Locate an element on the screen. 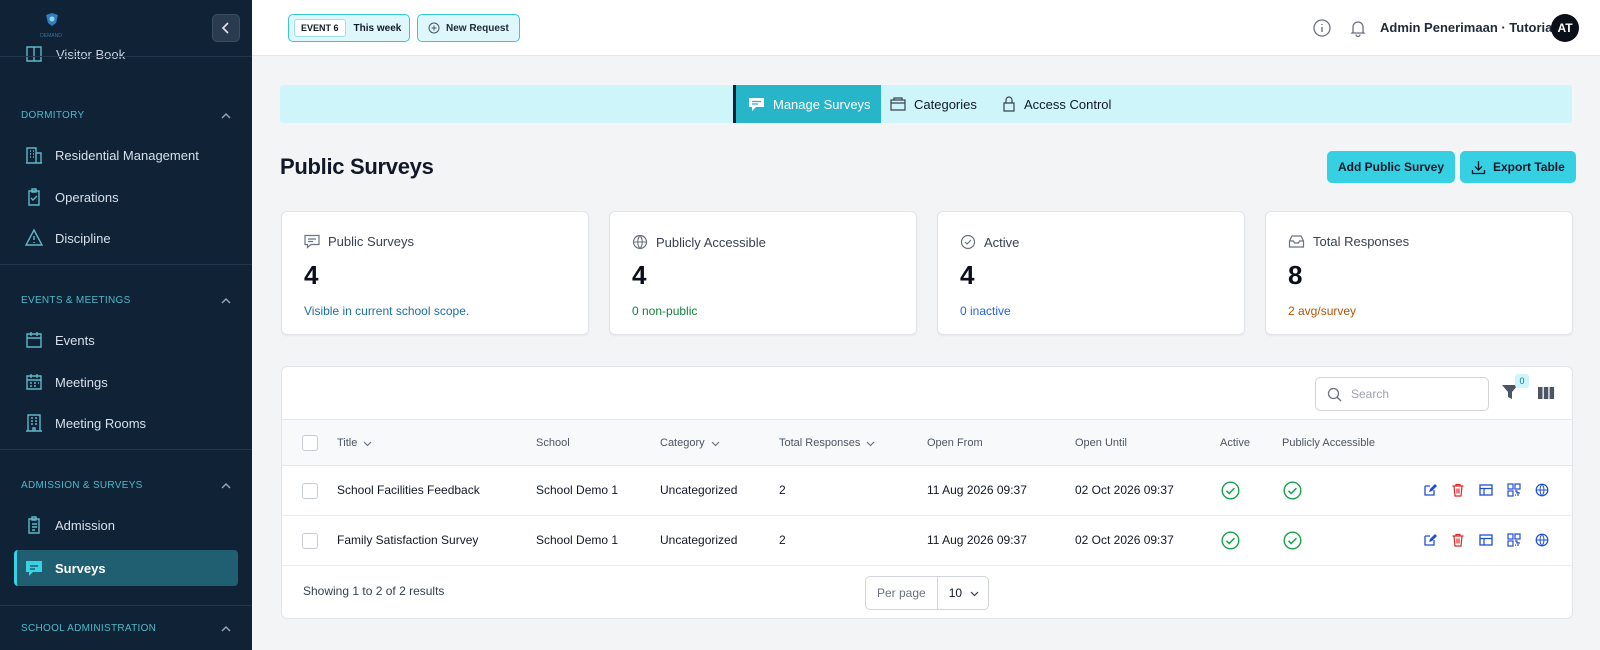  columns-icon is located at coordinates (1546, 393).